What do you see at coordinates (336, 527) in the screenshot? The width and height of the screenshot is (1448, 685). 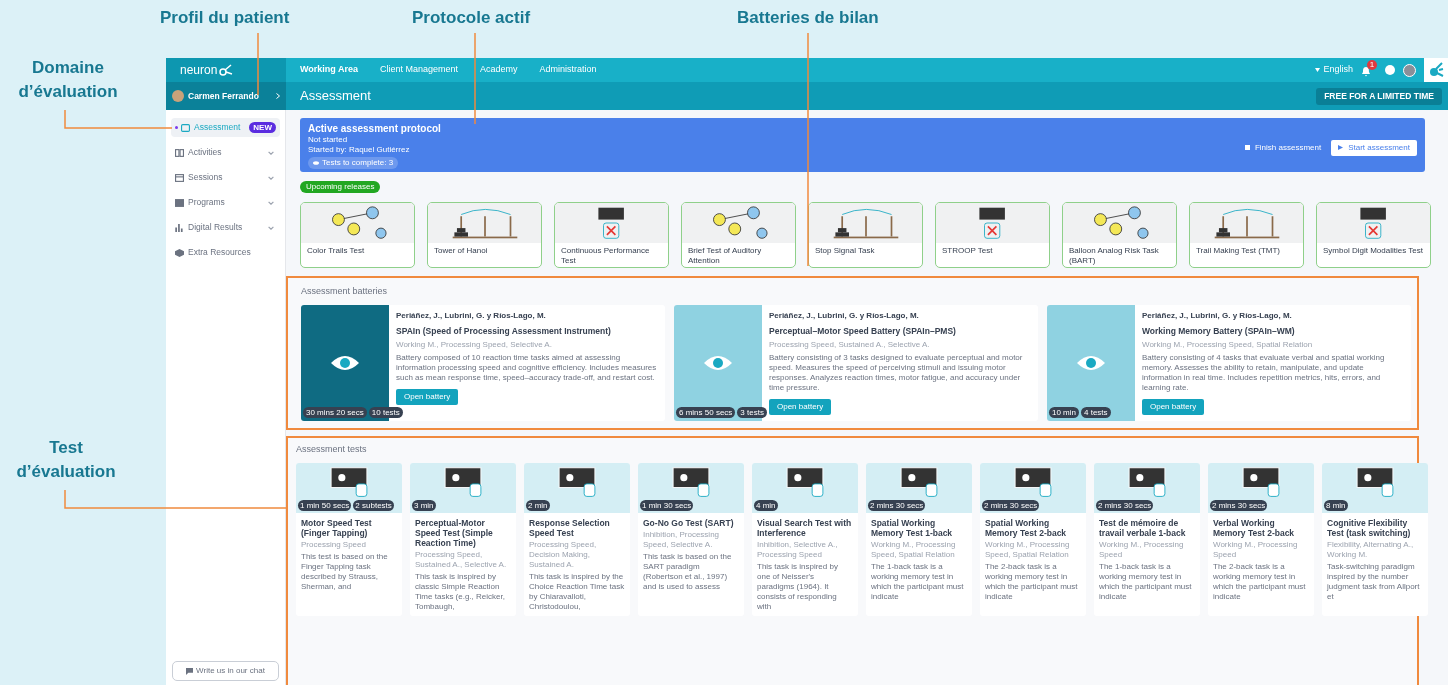 I see `test-title: Motor Speed Test (Finger Tapping)` at bounding box center [336, 527].